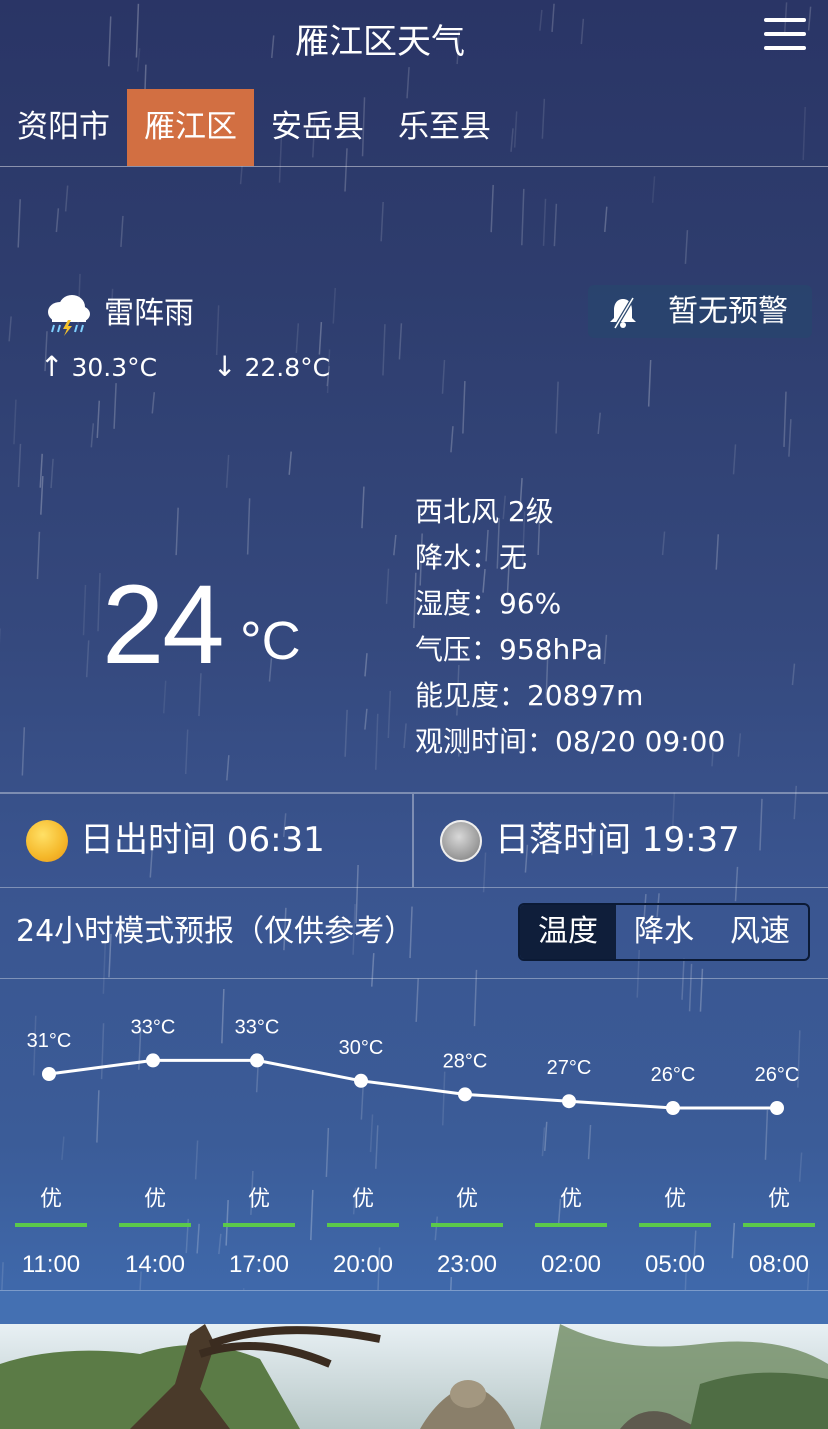 The width and height of the screenshot is (828, 1429). Describe the element at coordinates (225, 366) in the screenshot. I see `arrow-down-icon: ↓` at that location.